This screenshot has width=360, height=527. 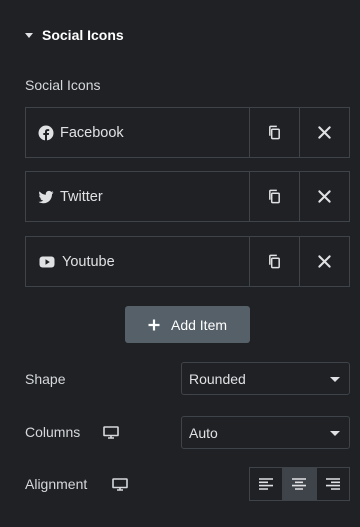 I want to click on align-center-button, so click(x=299, y=484).